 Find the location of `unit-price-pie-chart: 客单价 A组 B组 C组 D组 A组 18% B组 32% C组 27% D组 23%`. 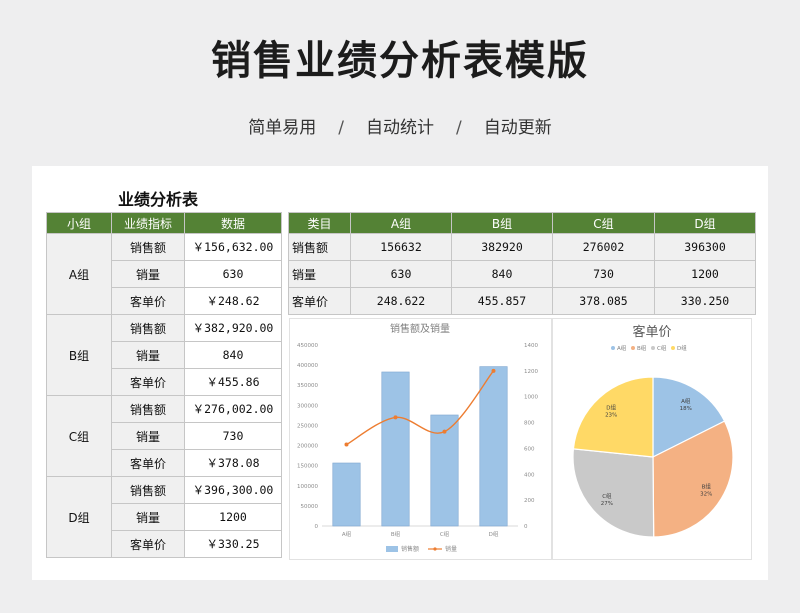

unit-price-pie-chart: 客单价 A组 B组 C组 D组 A组 18% B组 32% C组 27% D组 23% is located at coordinates (652, 439).